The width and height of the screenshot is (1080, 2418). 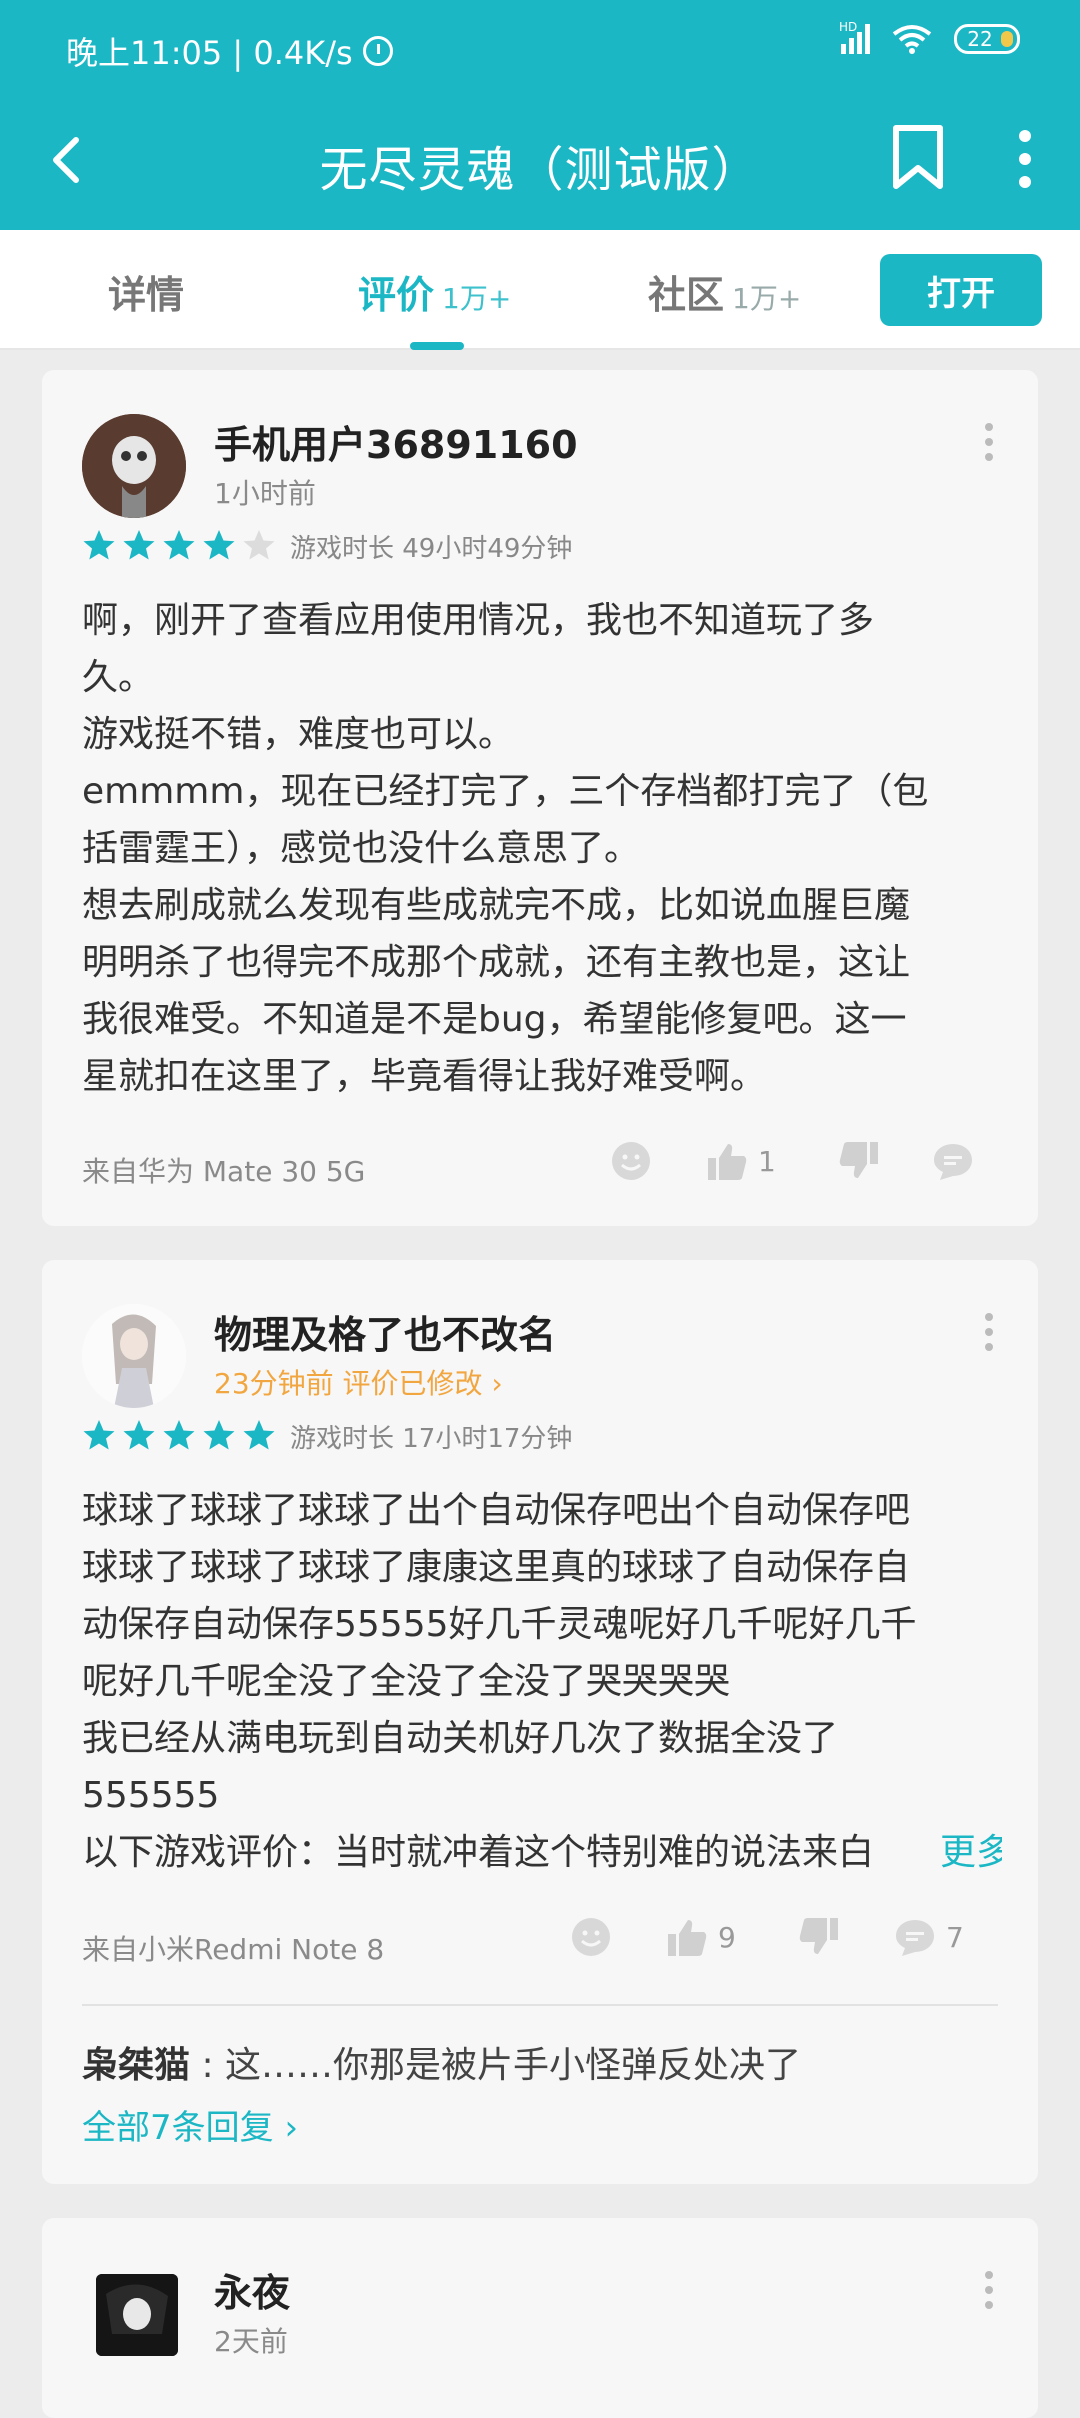 What do you see at coordinates (478, 620) in the screenshot?
I see `review-line: 啊，刚开了查看应用使用情况，我也不知道玩了多` at bounding box center [478, 620].